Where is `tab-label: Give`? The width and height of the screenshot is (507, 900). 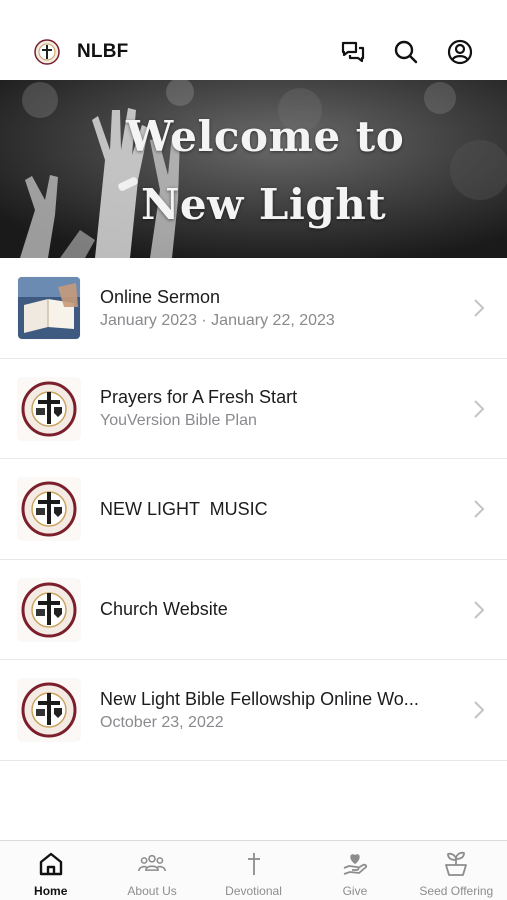 tab-label: Give is located at coordinates (355, 891).